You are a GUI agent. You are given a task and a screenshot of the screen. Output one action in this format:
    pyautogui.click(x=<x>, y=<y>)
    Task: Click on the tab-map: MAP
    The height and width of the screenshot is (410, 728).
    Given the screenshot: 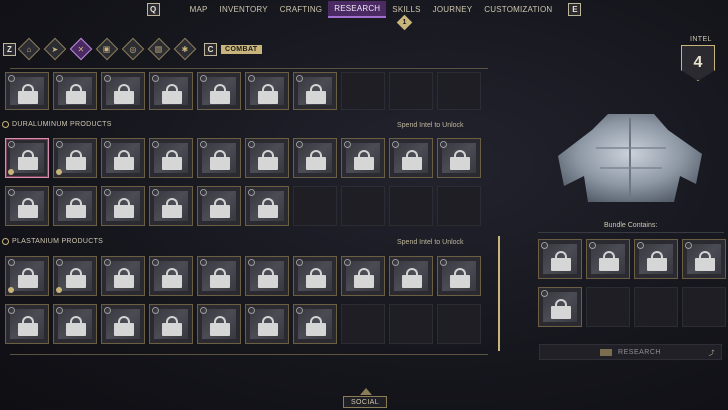 What is the action you would take?
    pyautogui.click(x=199, y=9)
    